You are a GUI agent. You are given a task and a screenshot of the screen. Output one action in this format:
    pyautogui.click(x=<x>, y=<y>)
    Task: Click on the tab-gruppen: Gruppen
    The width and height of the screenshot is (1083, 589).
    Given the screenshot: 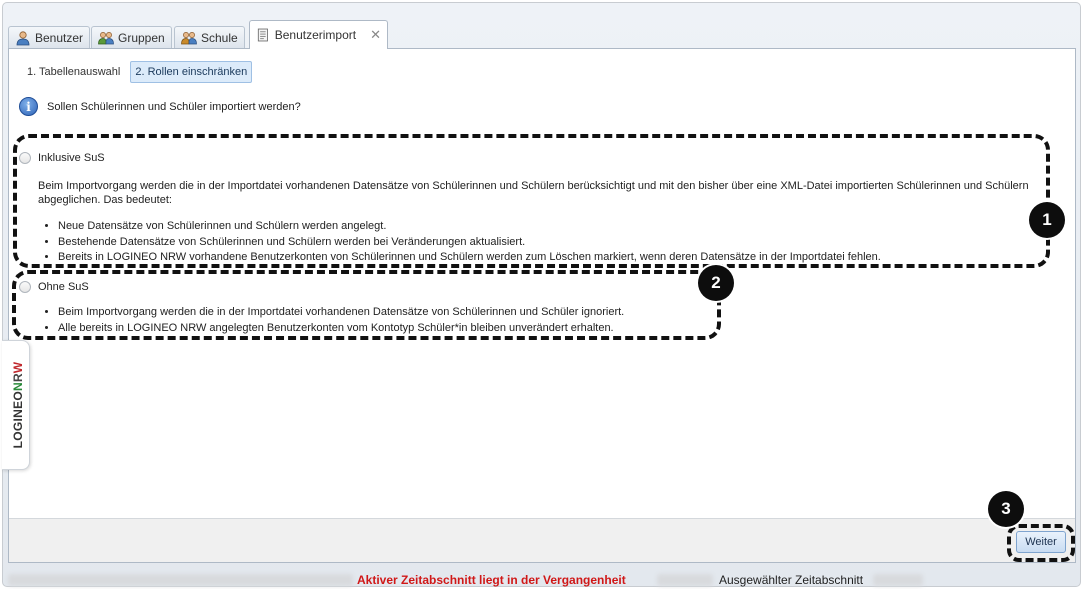 What is the action you would take?
    pyautogui.click(x=131, y=37)
    